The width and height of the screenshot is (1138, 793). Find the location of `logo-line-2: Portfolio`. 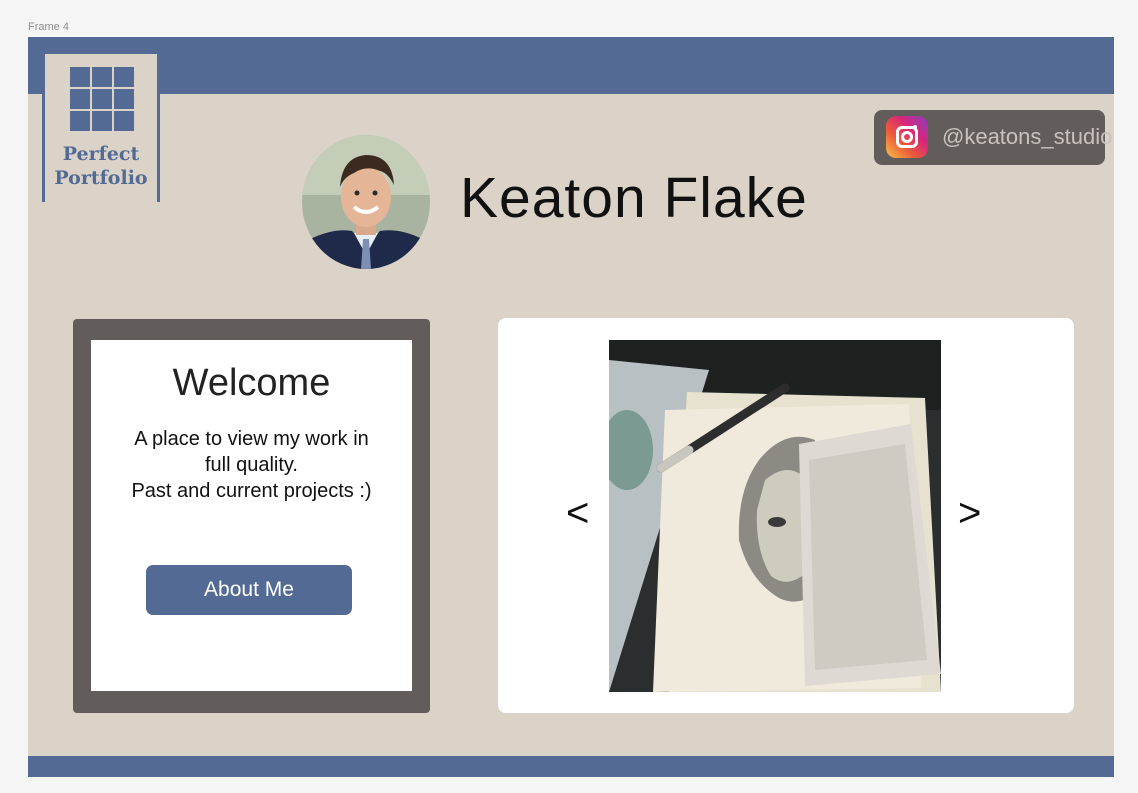

logo-line-2: Portfolio is located at coordinates (101, 178).